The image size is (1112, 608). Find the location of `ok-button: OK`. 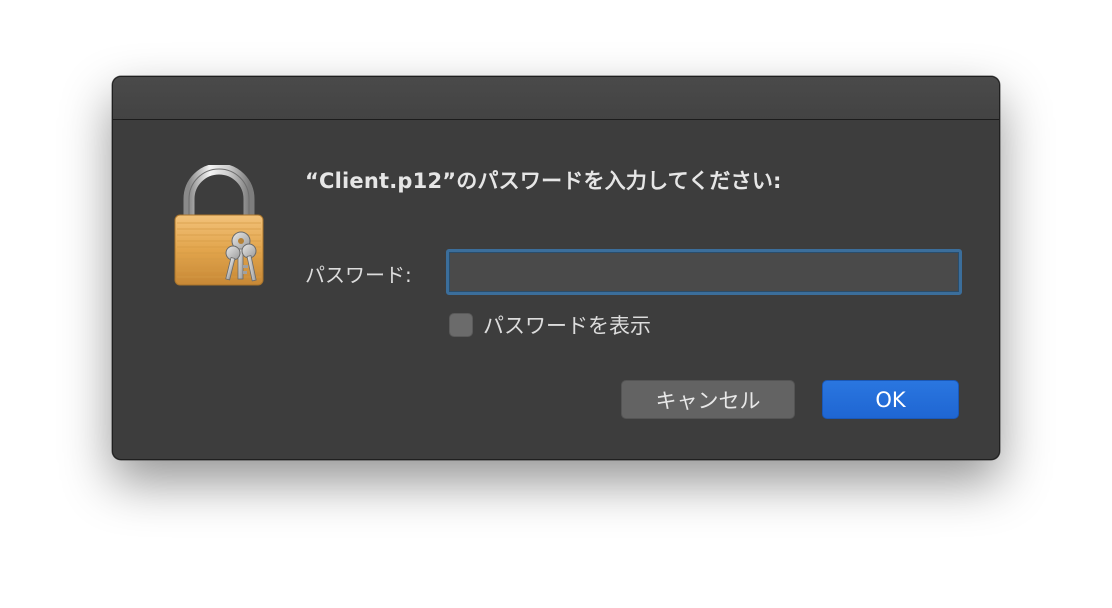

ok-button: OK is located at coordinates (890, 399).